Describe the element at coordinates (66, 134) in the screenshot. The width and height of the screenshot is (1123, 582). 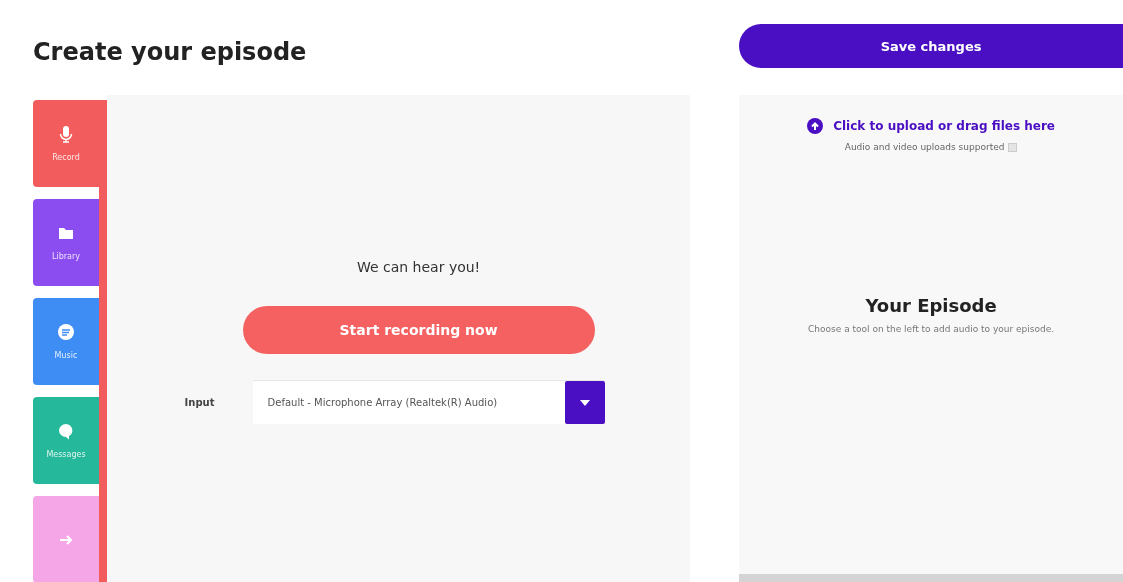
I see `mic-icon` at that location.